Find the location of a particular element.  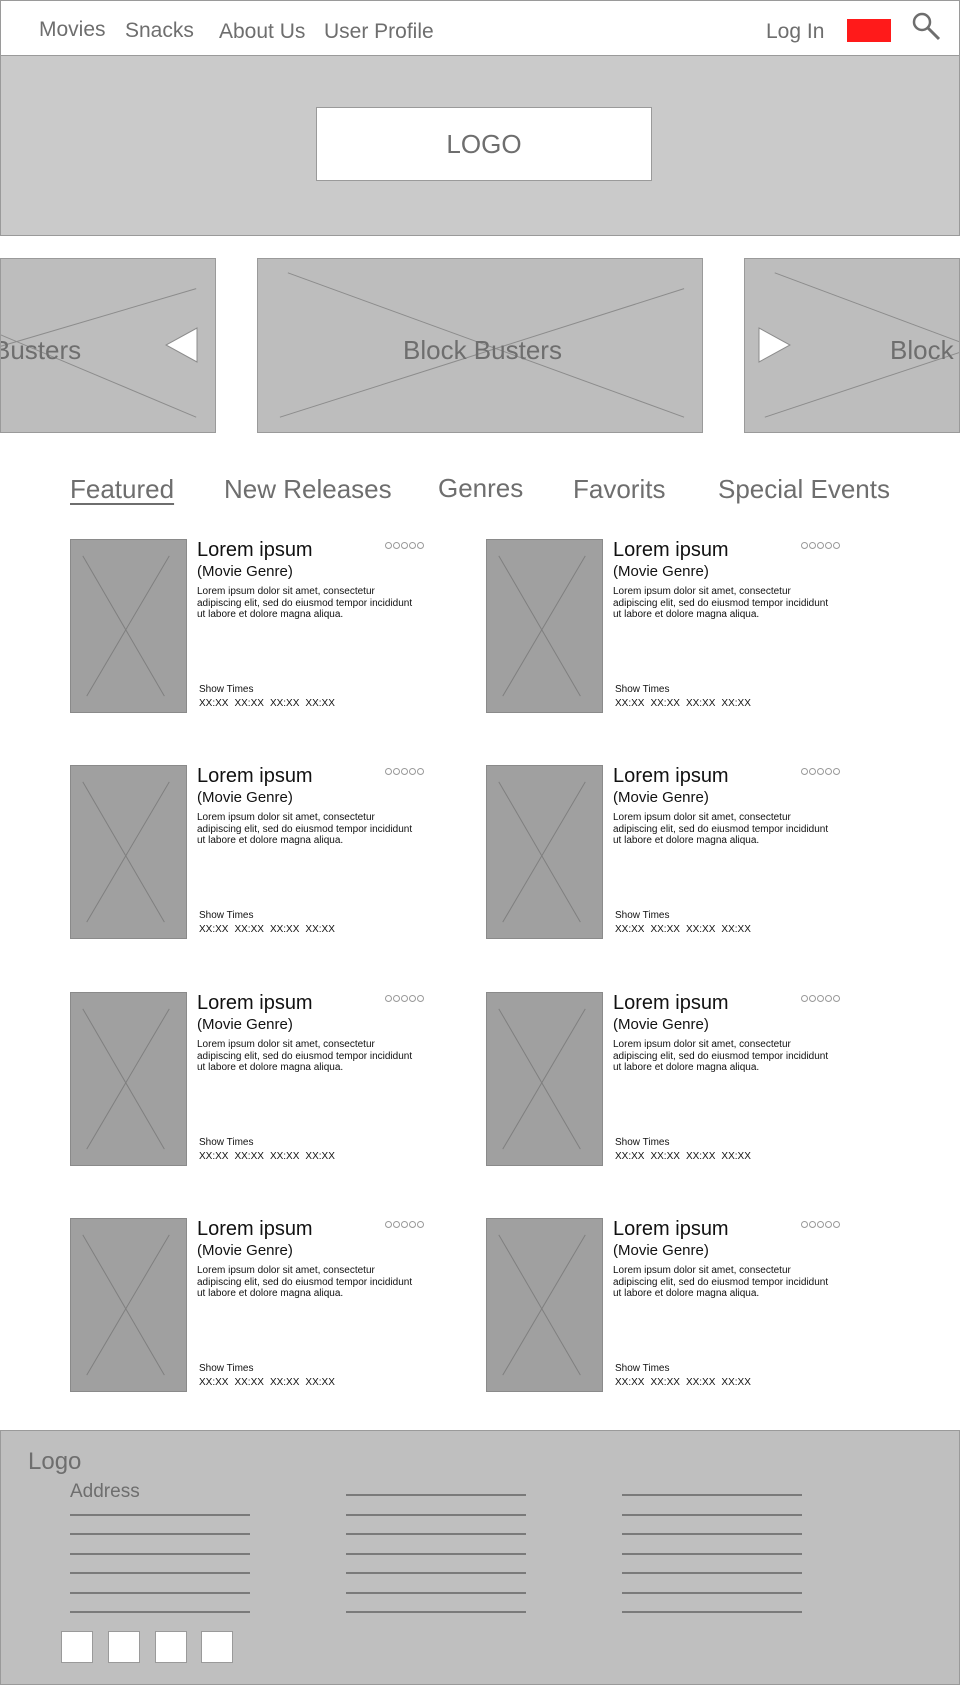

carousel-prev-arrow is located at coordinates (181, 345).